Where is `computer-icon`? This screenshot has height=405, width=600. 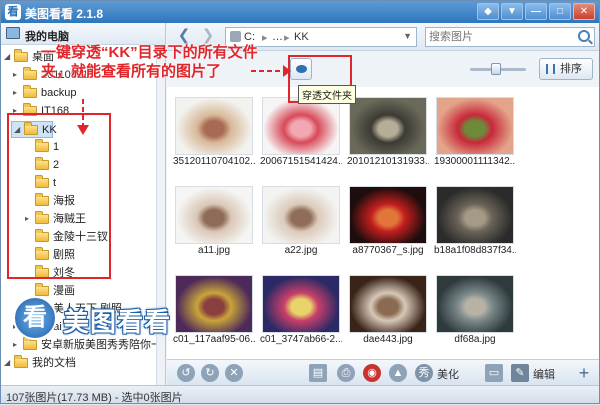
computer-icon is located at coordinates (13, 33).